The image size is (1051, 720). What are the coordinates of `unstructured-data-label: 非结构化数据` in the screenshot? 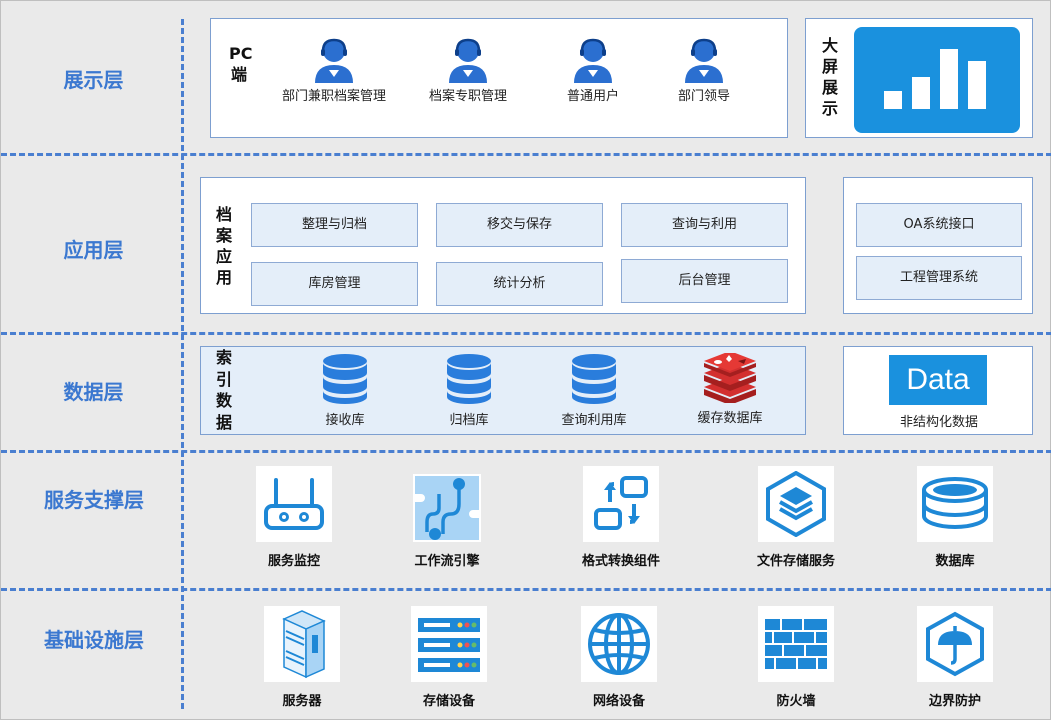 It's located at (938, 422).